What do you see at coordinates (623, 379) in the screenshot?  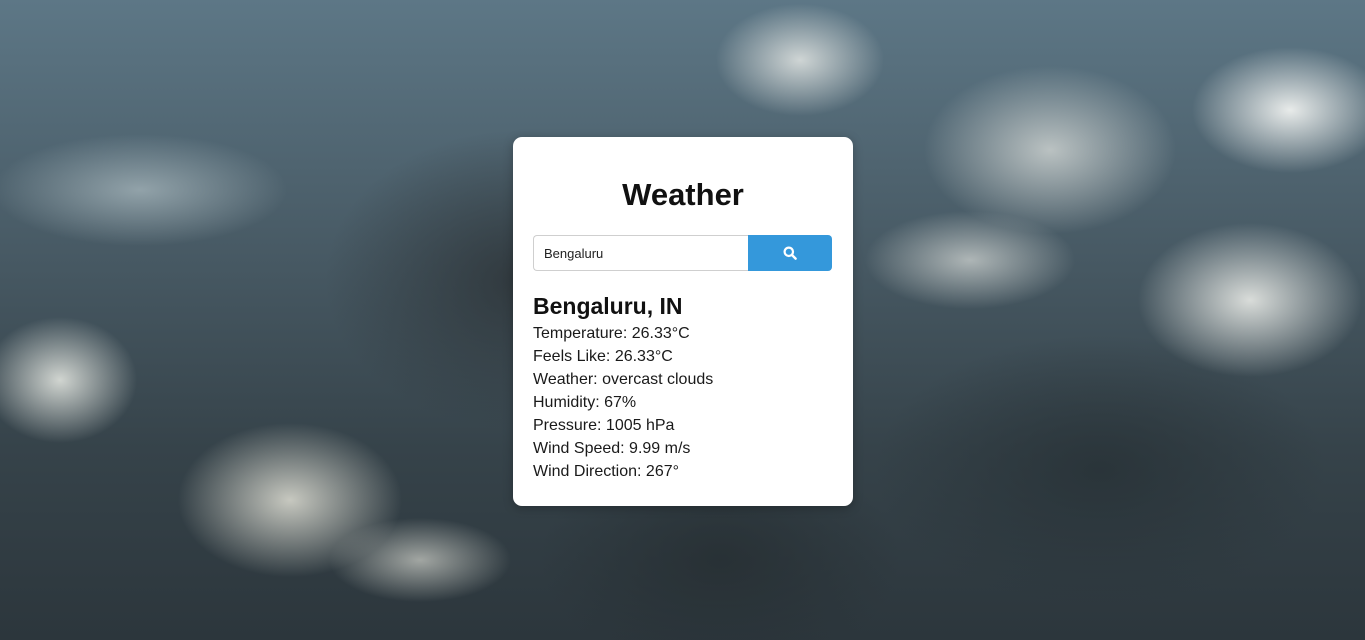 I see `weather-description-text: Weather: overcast clouds` at bounding box center [623, 379].